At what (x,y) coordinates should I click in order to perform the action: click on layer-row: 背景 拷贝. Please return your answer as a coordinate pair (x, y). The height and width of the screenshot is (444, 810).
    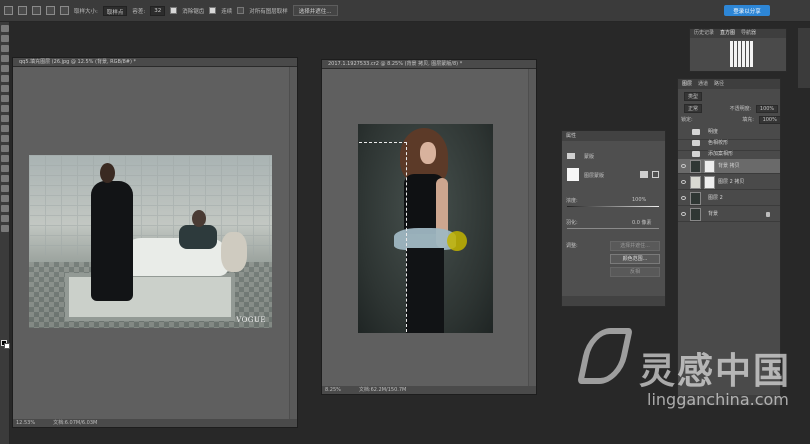
    Looking at the image, I should click on (729, 166).